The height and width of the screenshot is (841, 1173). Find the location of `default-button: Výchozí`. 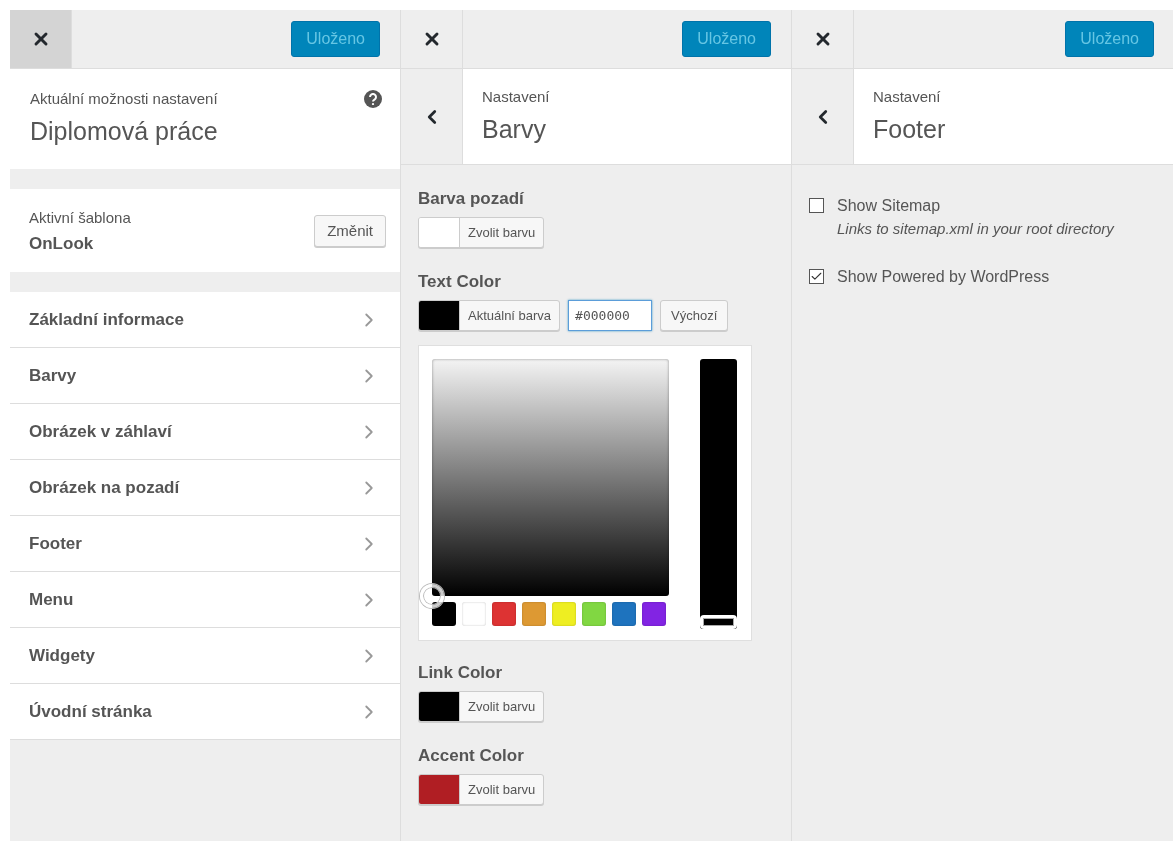

default-button: Výchozí is located at coordinates (694, 315).